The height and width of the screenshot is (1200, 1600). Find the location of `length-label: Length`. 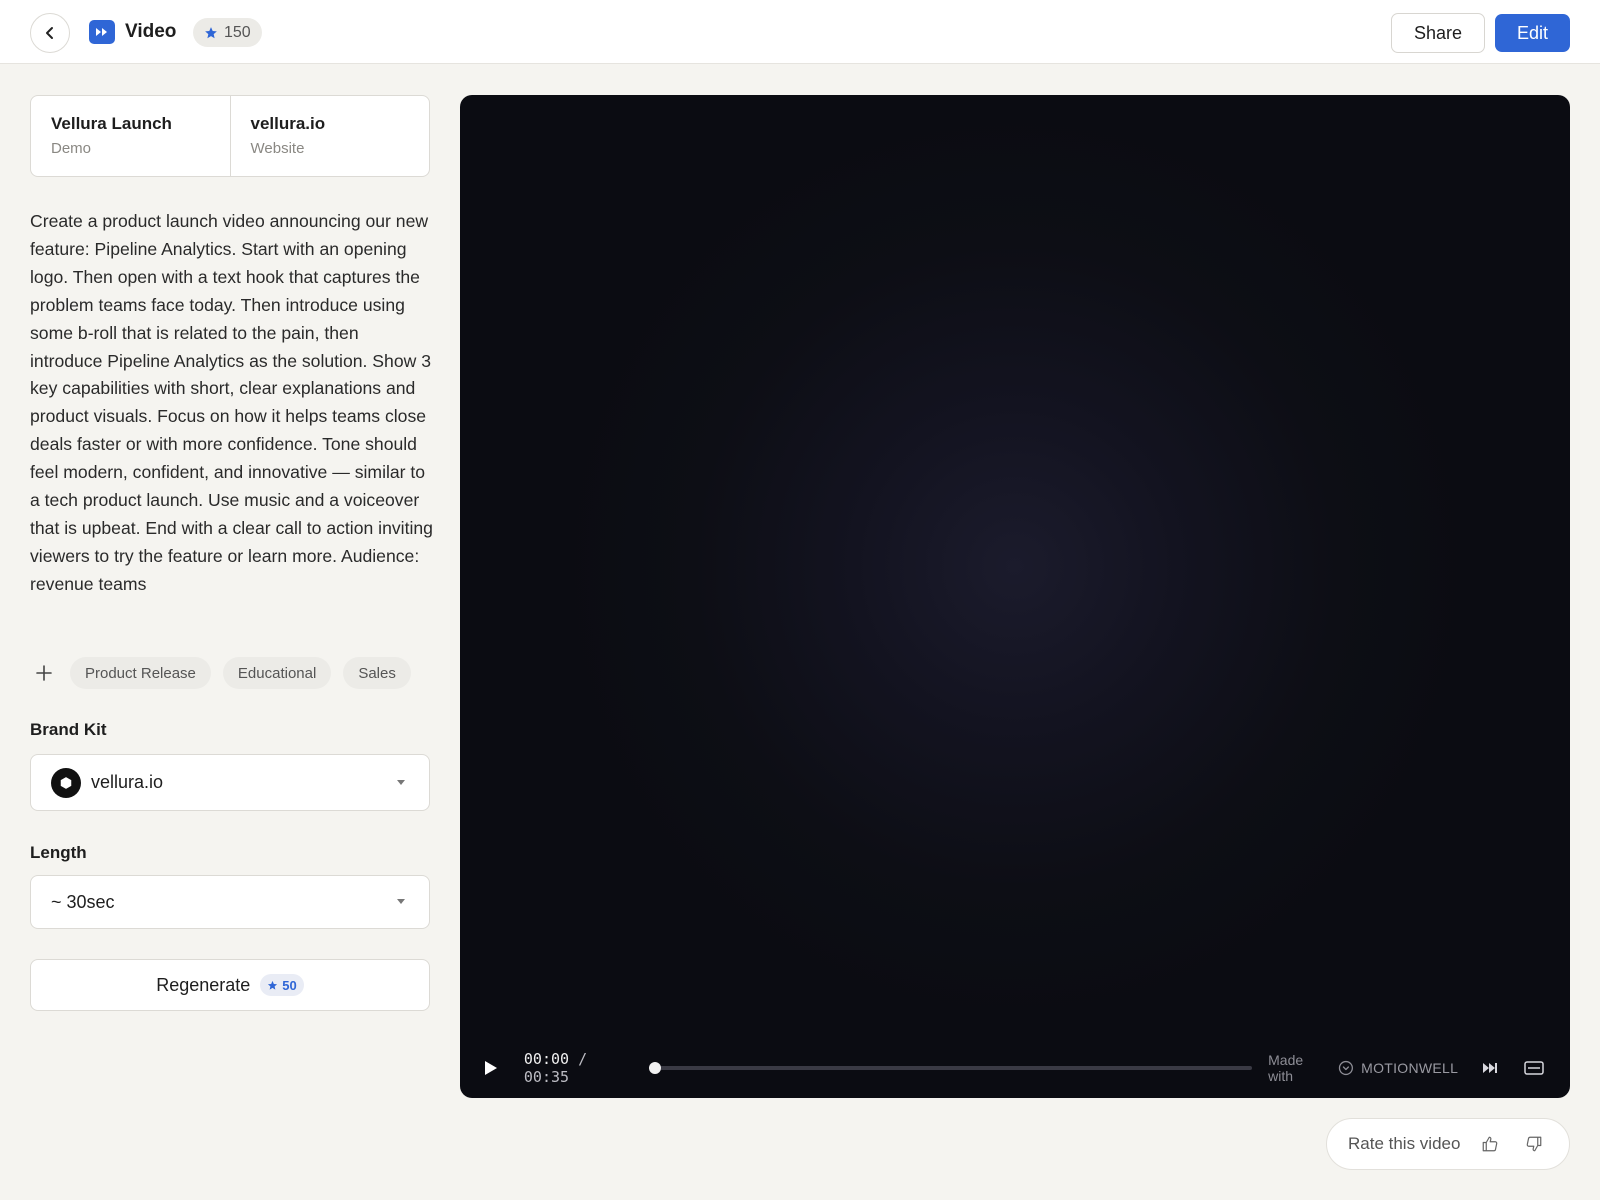

length-label: Length is located at coordinates (58, 852).